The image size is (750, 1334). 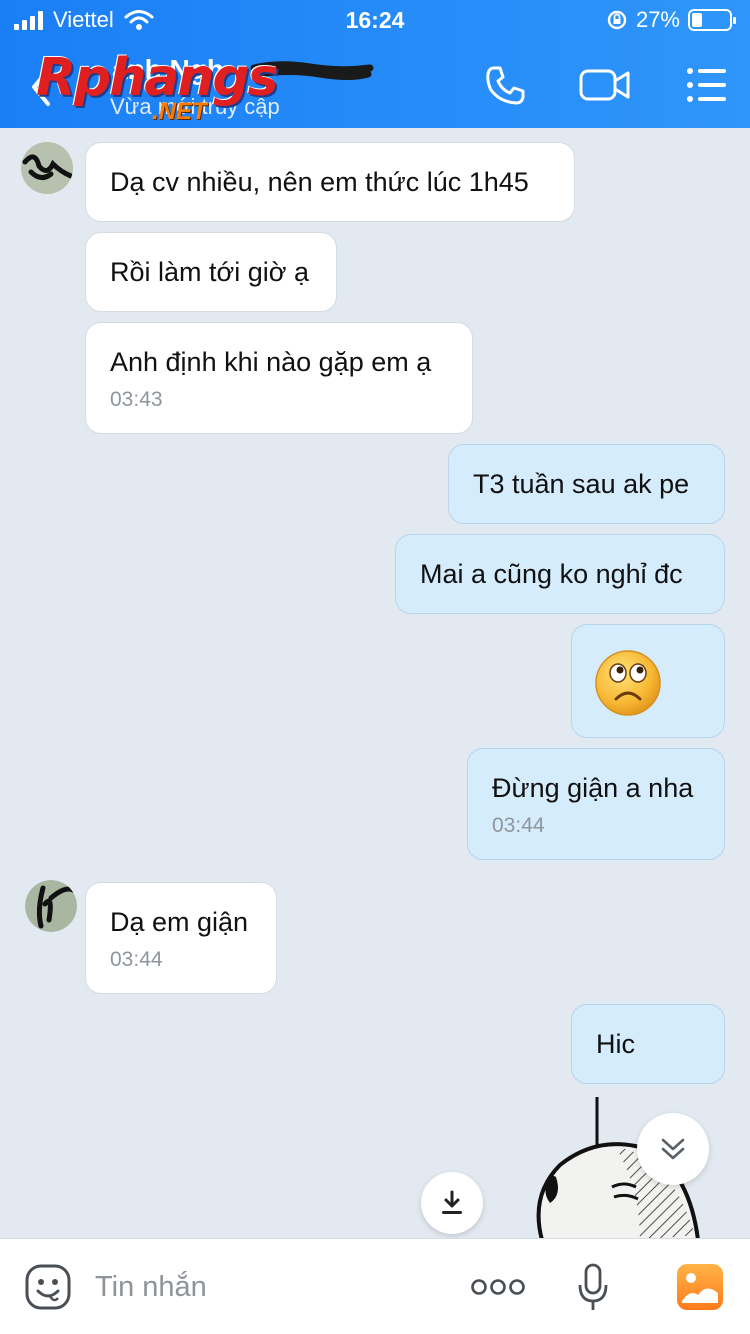 I want to click on message-text: Mai a cũng ko nghỉ đc, so click(x=551, y=574).